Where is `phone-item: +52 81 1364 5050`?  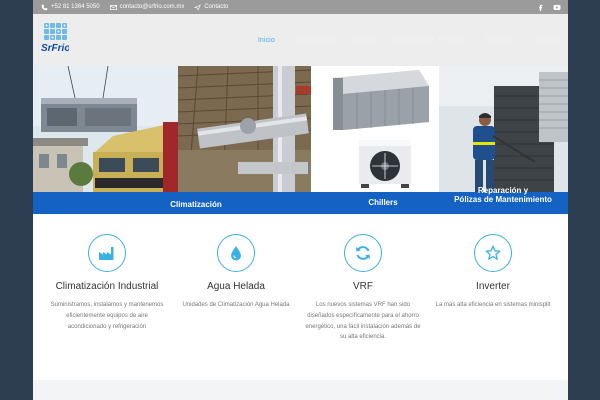
phone-item: +52 81 1364 5050 is located at coordinates (70, 7).